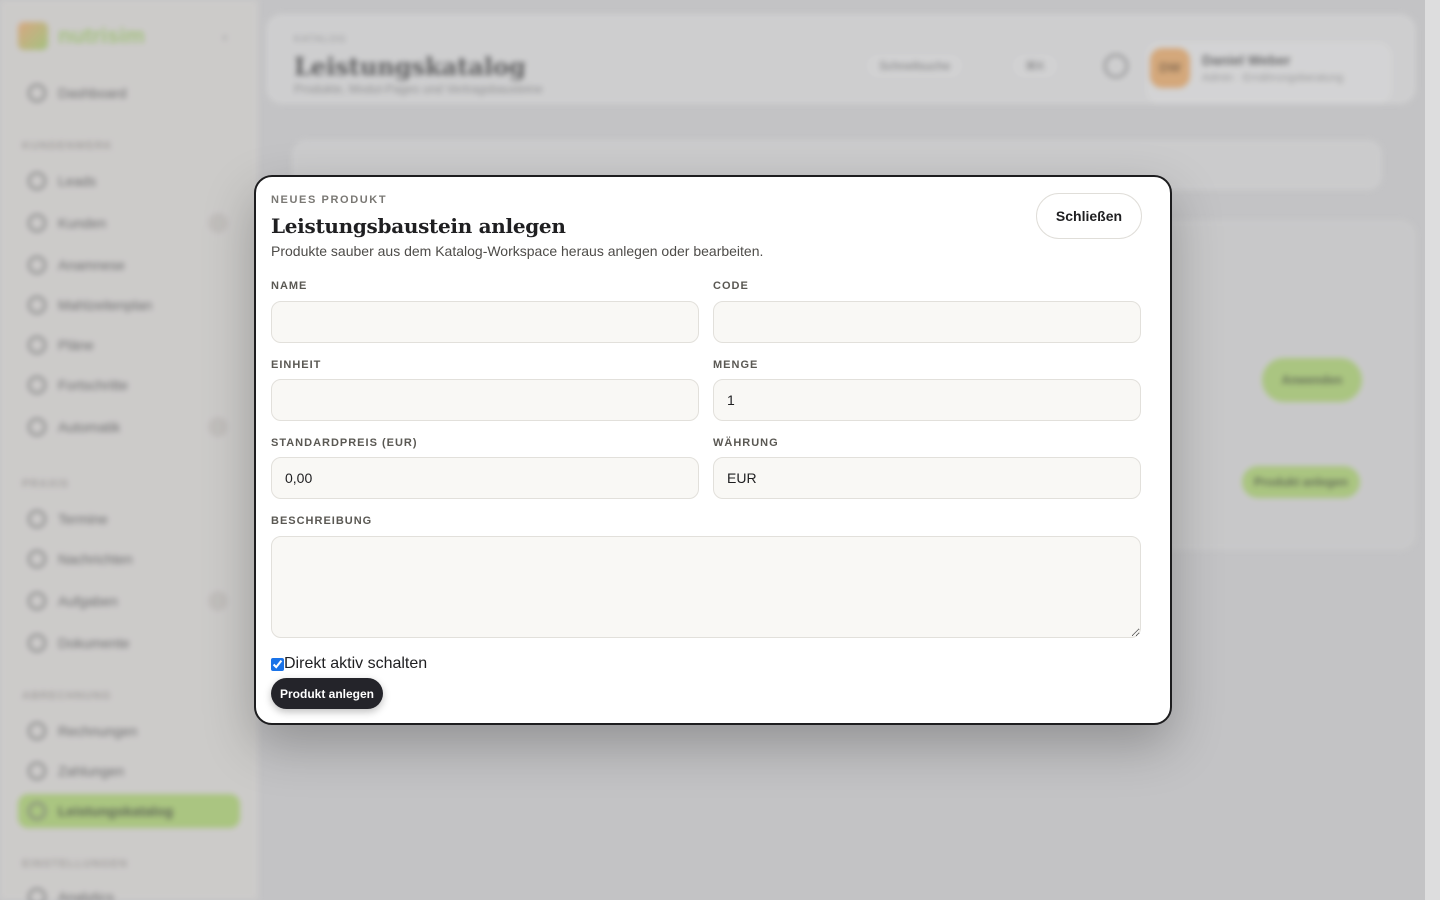  I want to click on name-label: NAME, so click(289, 286).